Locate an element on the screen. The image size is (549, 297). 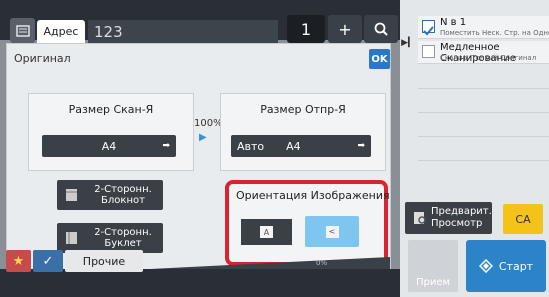
option-sub-label: Поместить Неск. Стр. на Одной is located at coordinates (494, 33).